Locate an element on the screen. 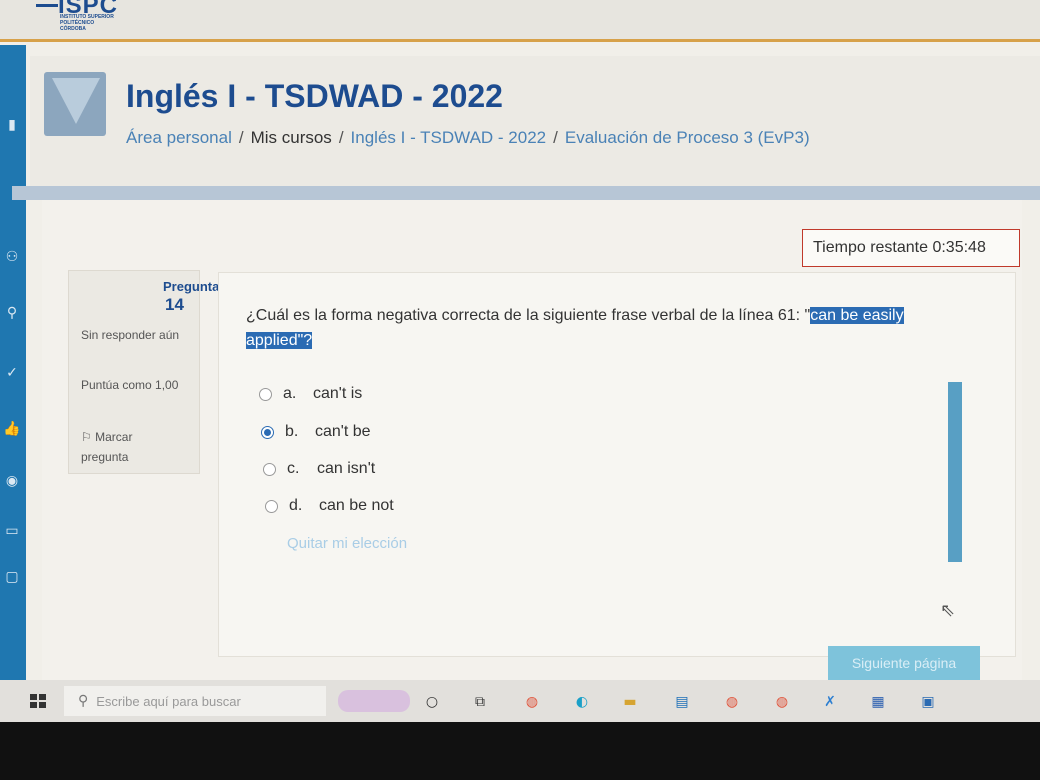  left-sidebar: ▮ ⚇ ⚲ ✓ 👍 ◉ ▭ ▢ is located at coordinates (13, 375).